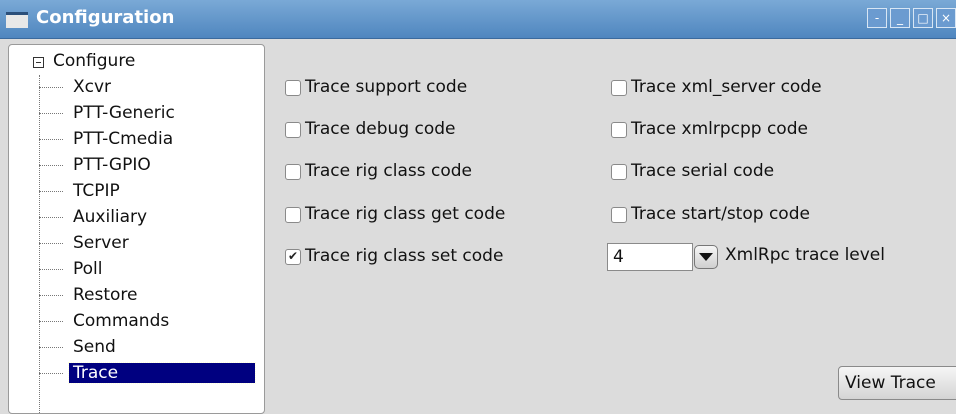 The height and width of the screenshot is (414, 956). Describe the element at coordinates (897, 383) in the screenshot. I see `view-trace-button: View Trace` at that location.